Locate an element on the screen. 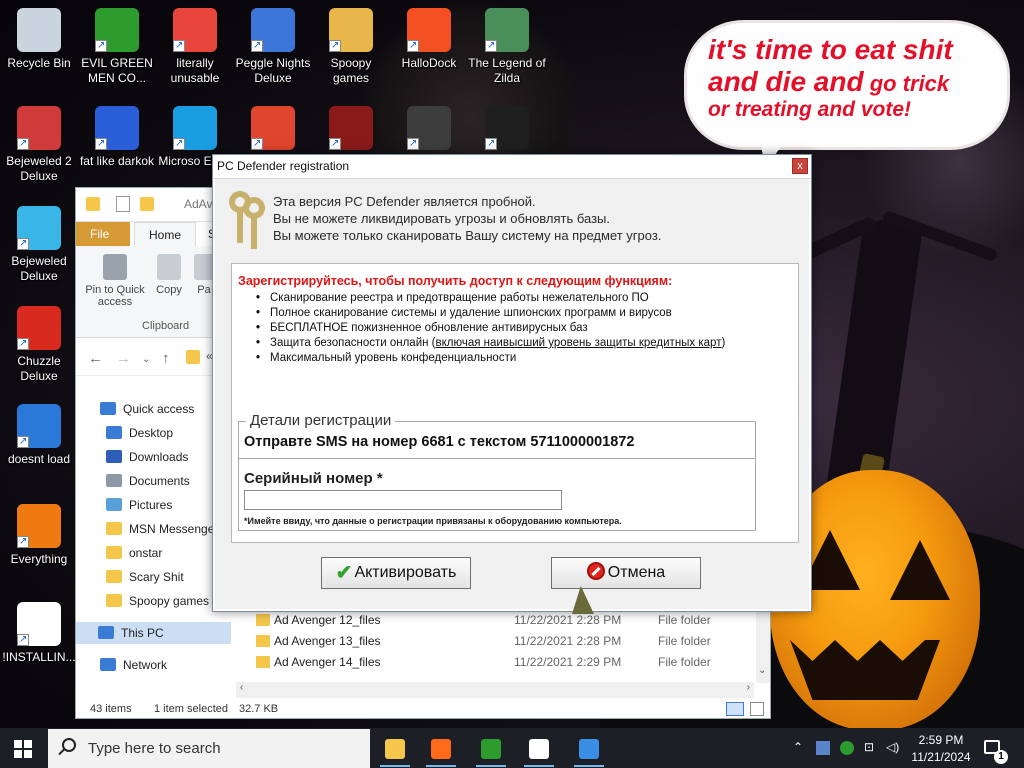  desktop-icon: Bejeweled 2 Deluxe is located at coordinates (39, 145).